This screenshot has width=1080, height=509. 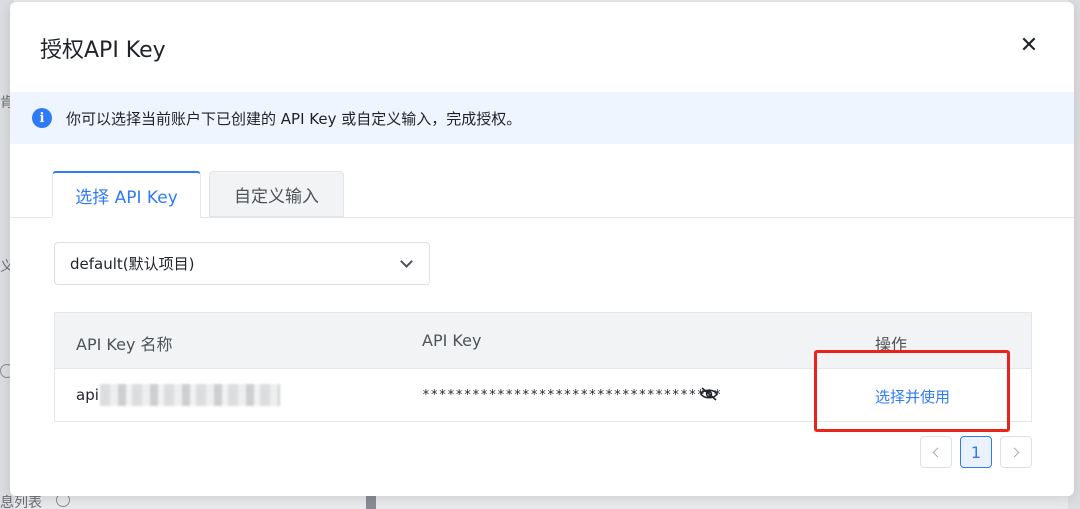 I want to click on pagination-next-button, so click(x=1016, y=452).